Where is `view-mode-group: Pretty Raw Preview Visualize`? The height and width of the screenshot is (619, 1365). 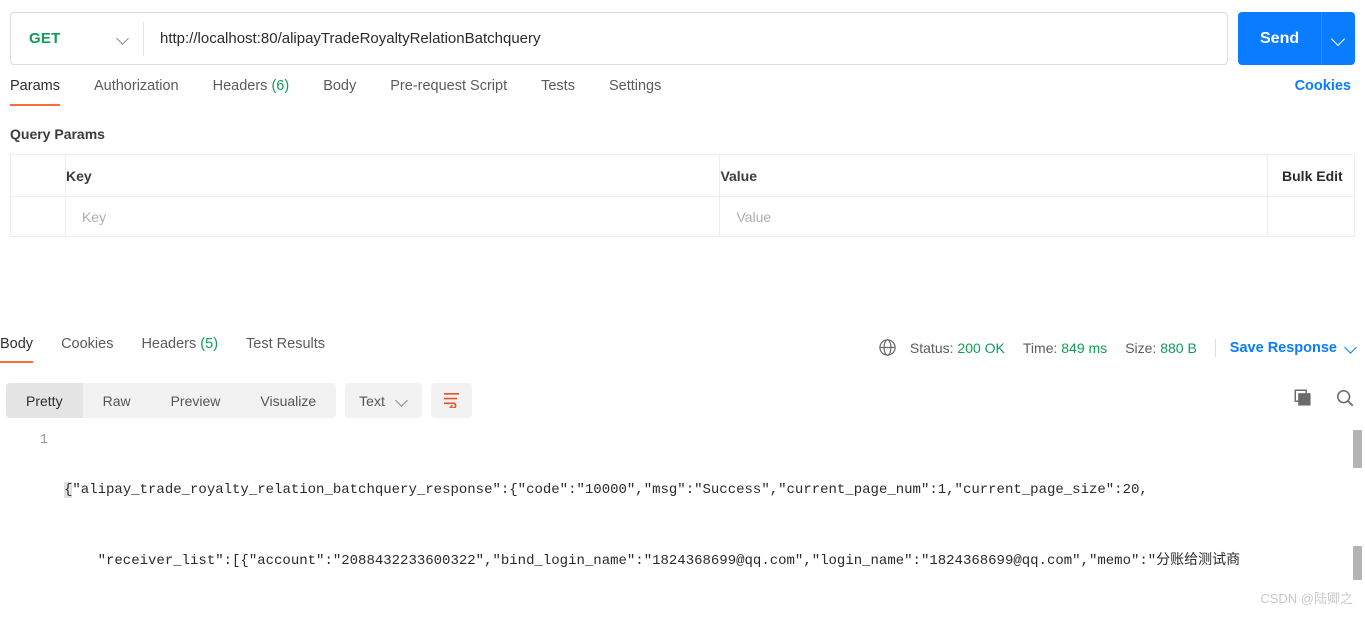 view-mode-group: Pretty Raw Preview Visualize is located at coordinates (171, 400).